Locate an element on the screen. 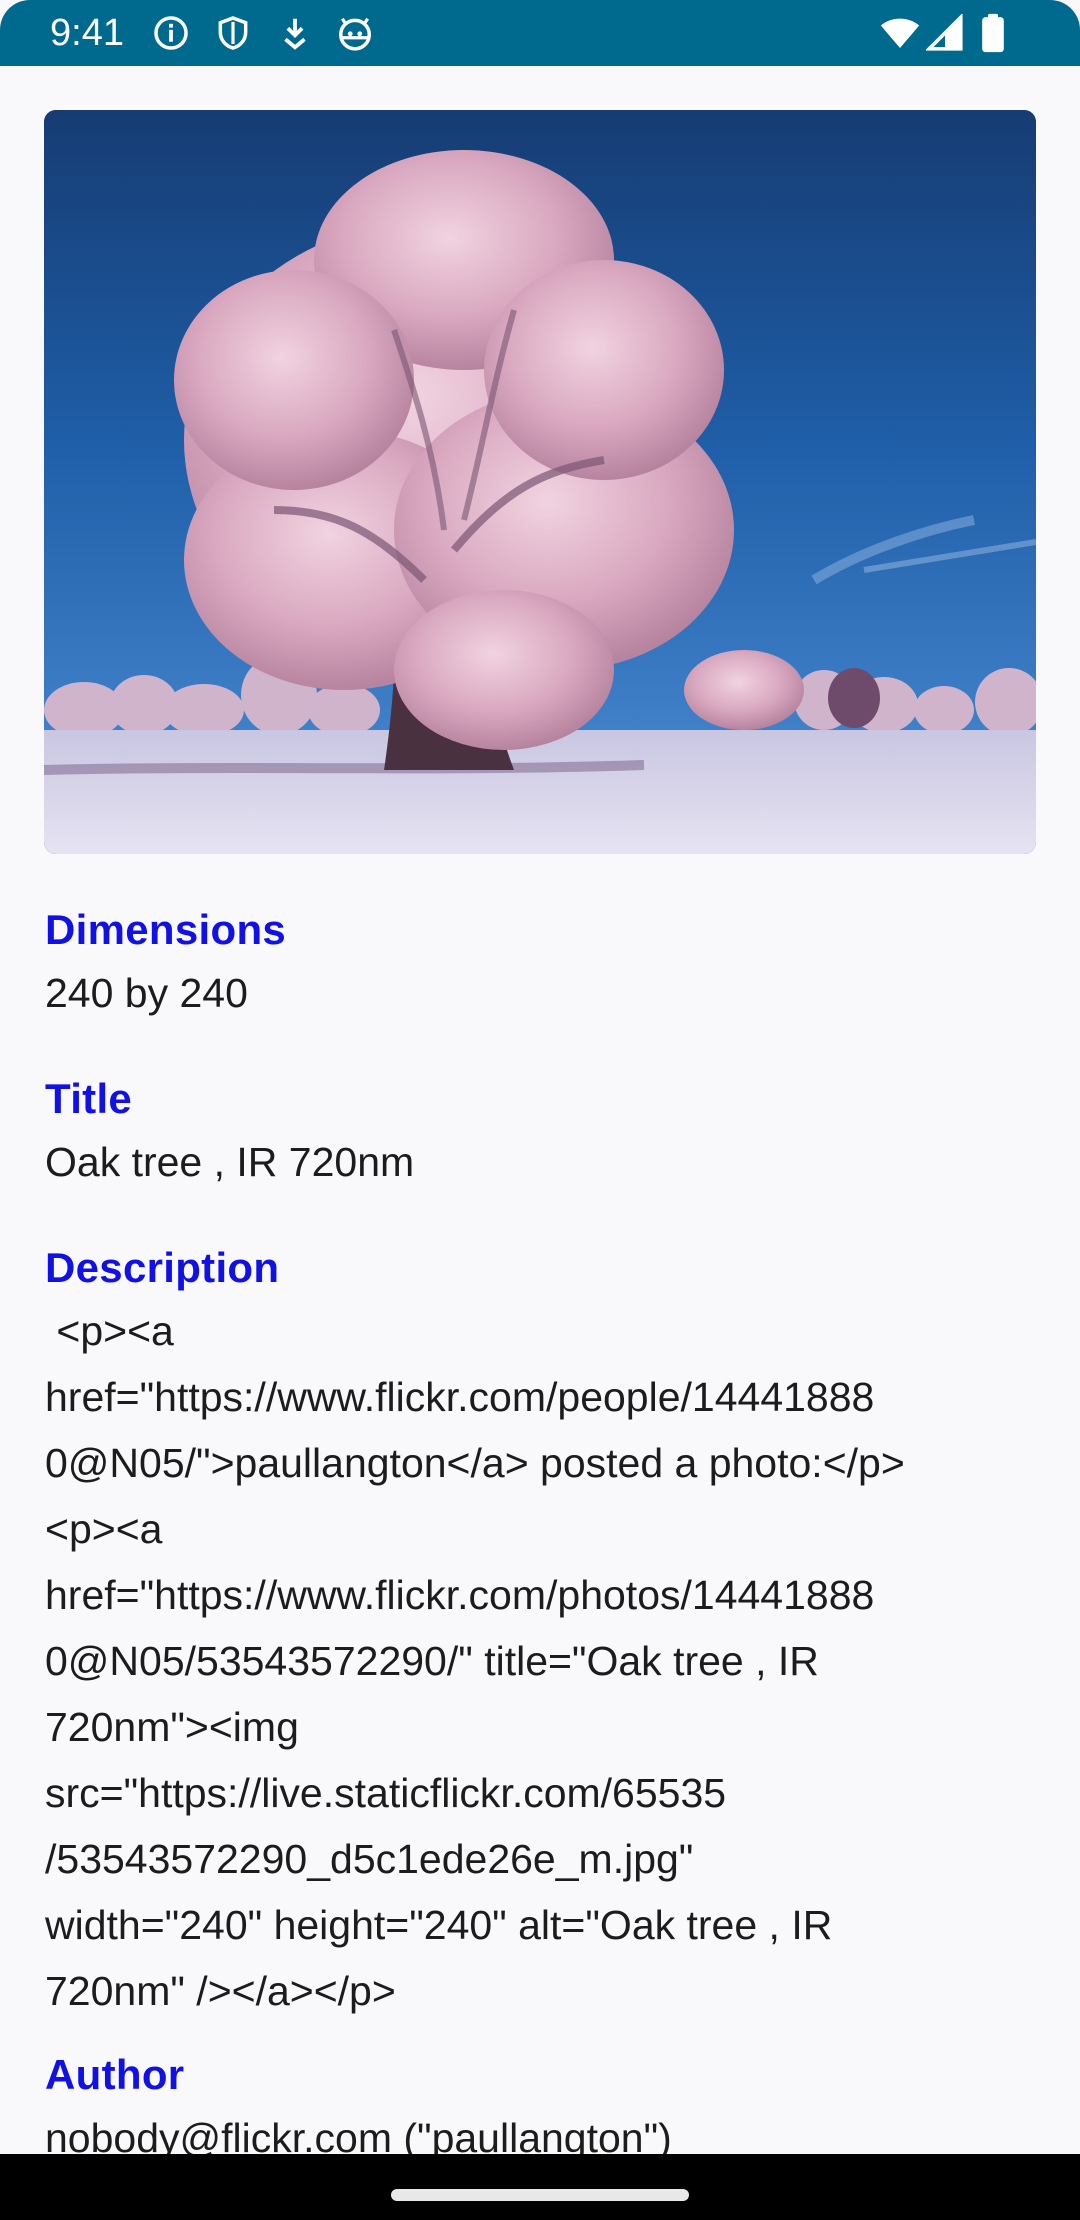  shield-icon is located at coordinates (233, 33).